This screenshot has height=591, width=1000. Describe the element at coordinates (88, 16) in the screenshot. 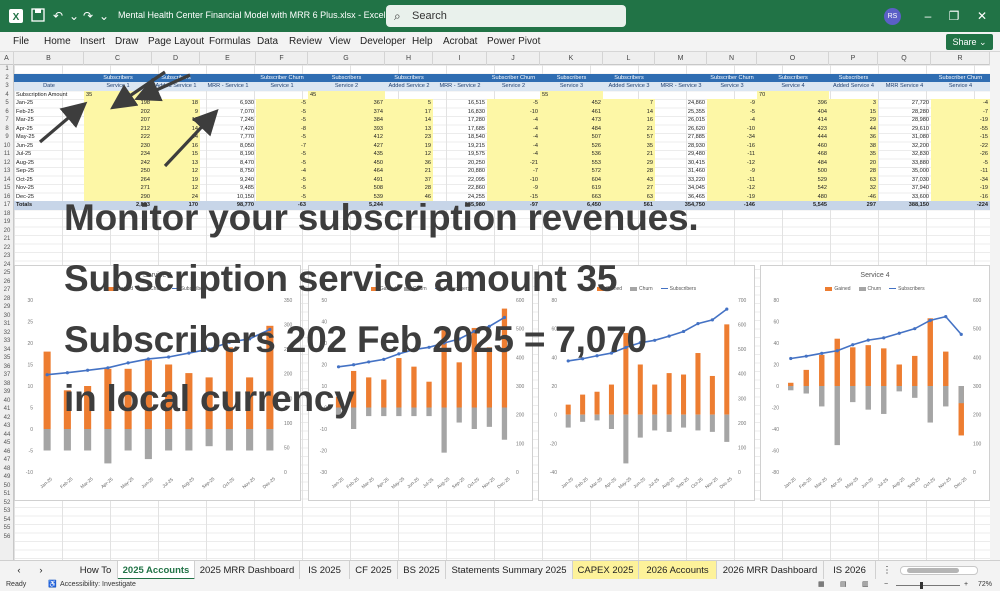

I see `redo-icon: ↷` at that location.